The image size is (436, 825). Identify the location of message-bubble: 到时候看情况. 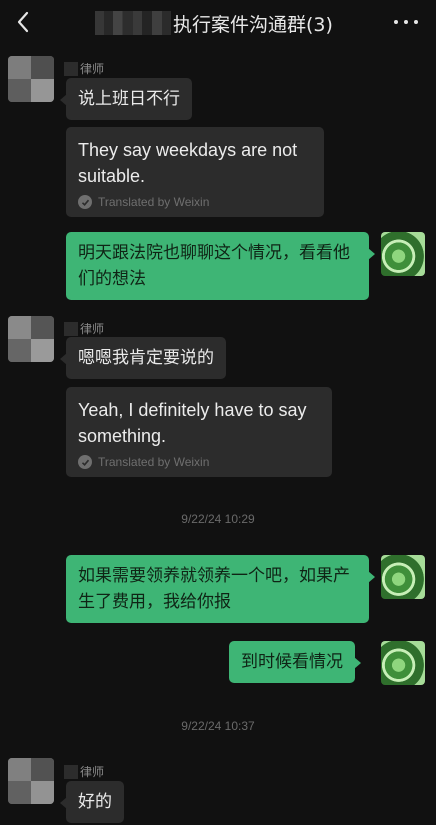
(295, 662).